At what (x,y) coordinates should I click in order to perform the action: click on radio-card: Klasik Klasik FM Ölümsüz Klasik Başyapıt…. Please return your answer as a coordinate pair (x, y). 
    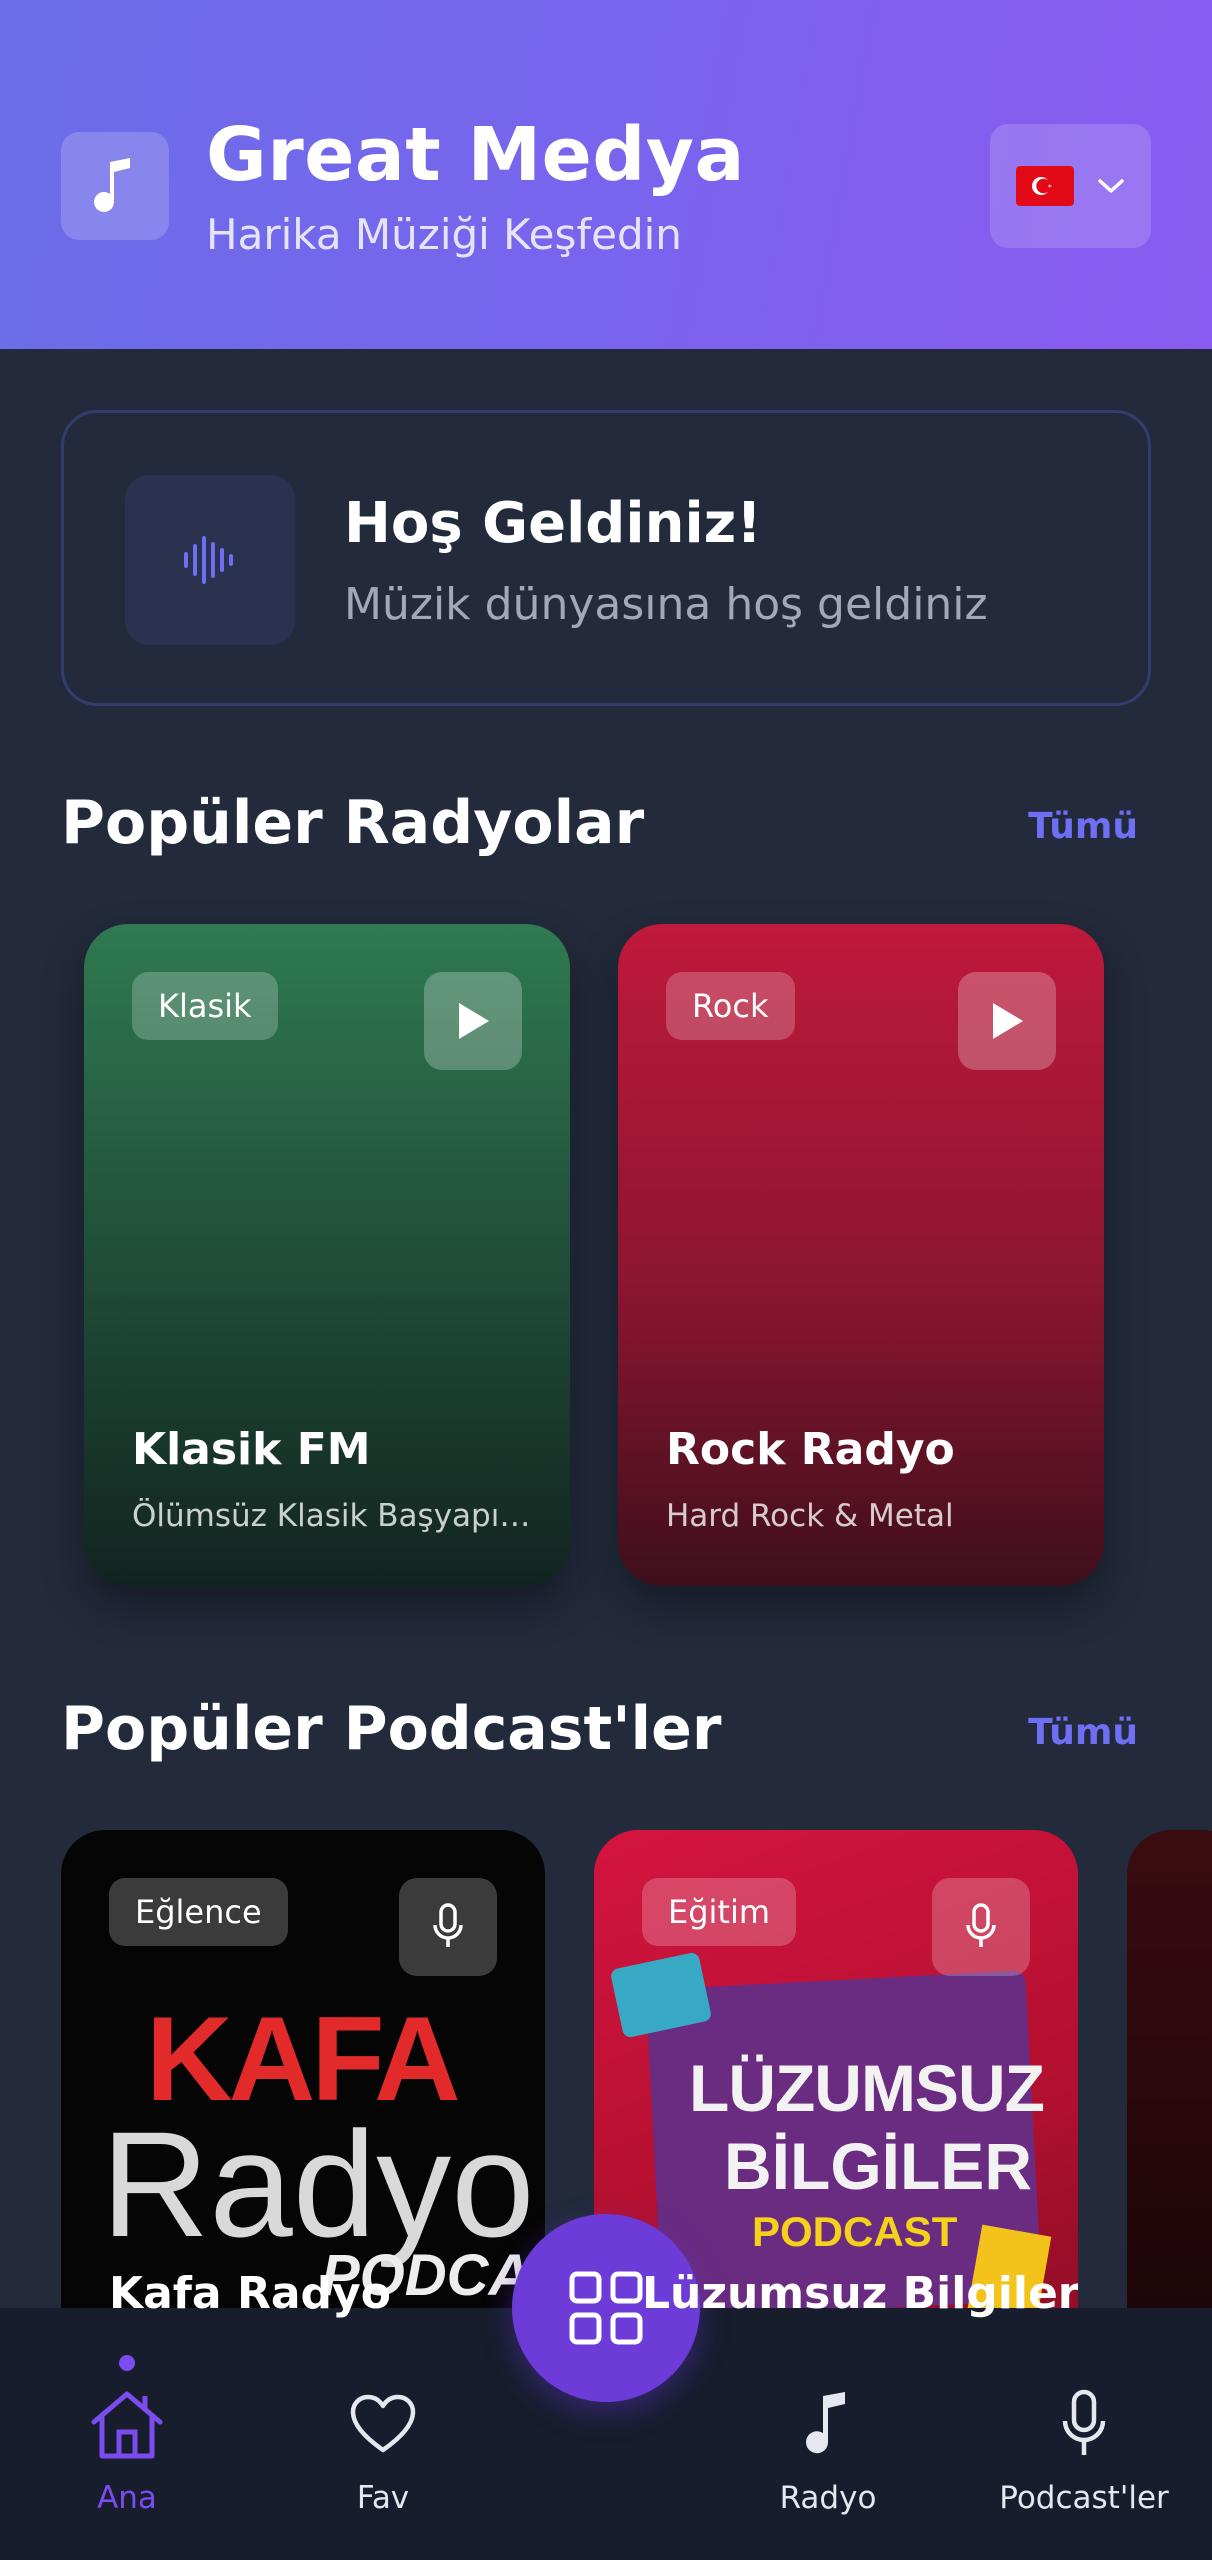
    Looking at the image, I should click on (327, 1255).